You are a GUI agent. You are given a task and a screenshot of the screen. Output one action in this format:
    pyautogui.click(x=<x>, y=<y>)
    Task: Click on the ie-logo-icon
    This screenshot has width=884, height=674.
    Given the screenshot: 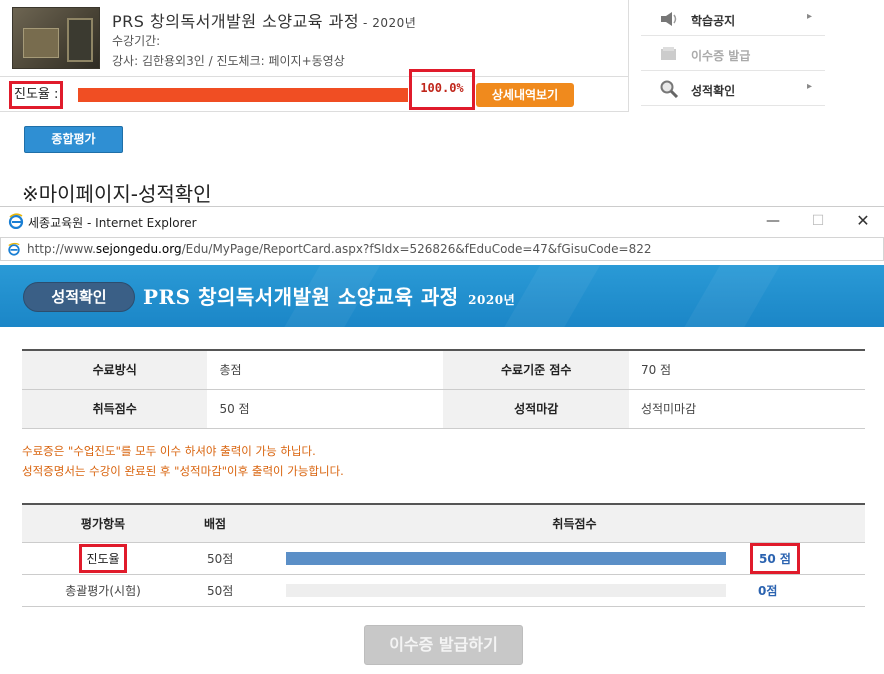 What is the action you would take?
    pyautogui.click(x=16, y=221)
    